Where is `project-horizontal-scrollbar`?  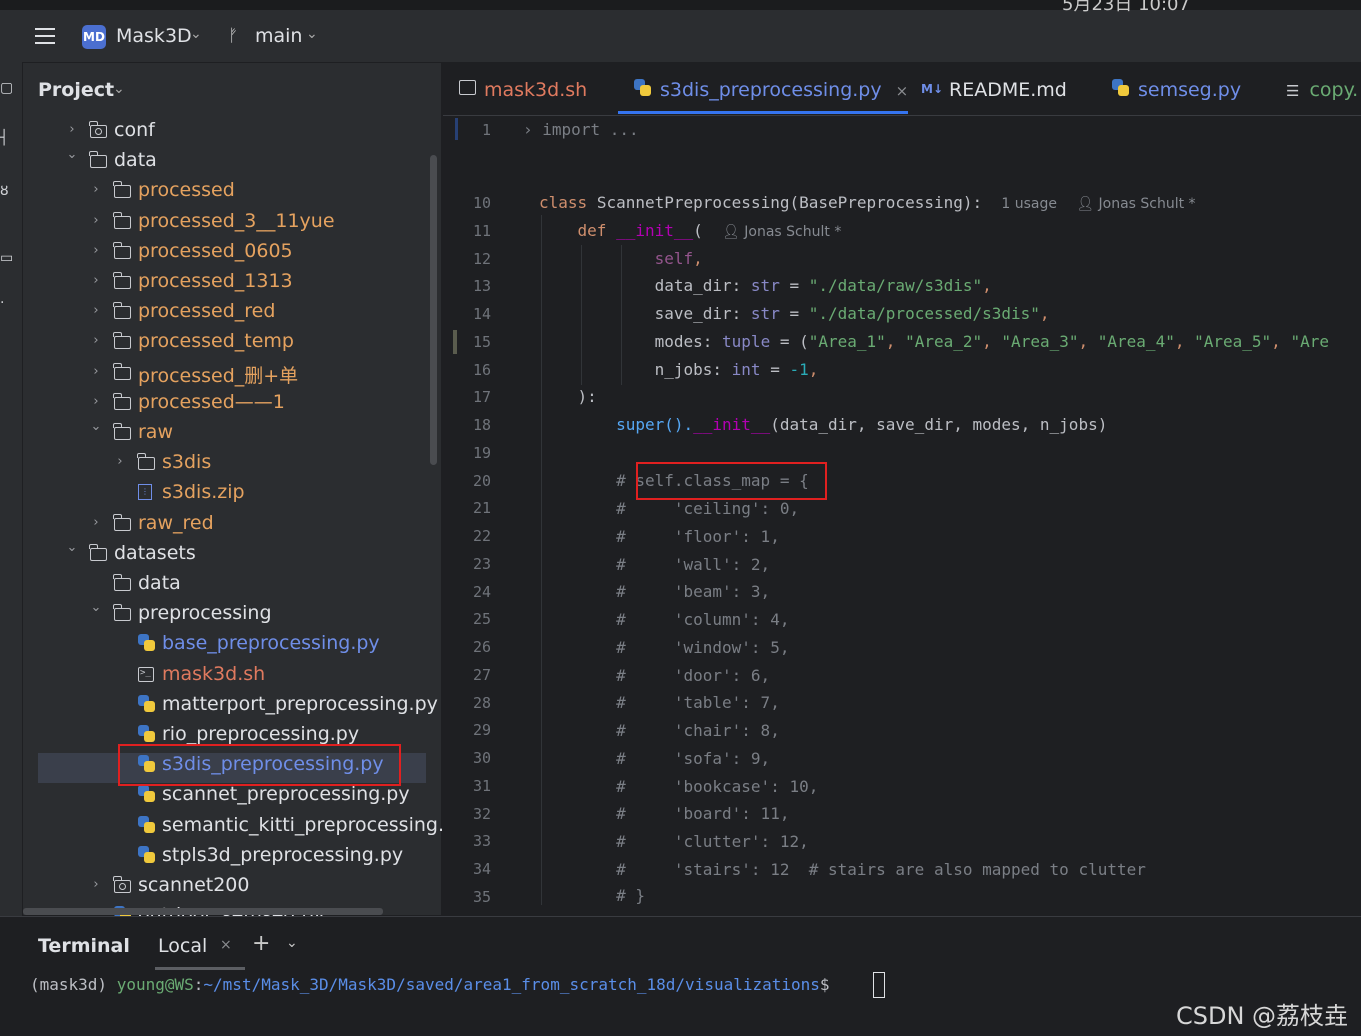 project-horizontal-scrollbar is located at coordinates (203, 911).